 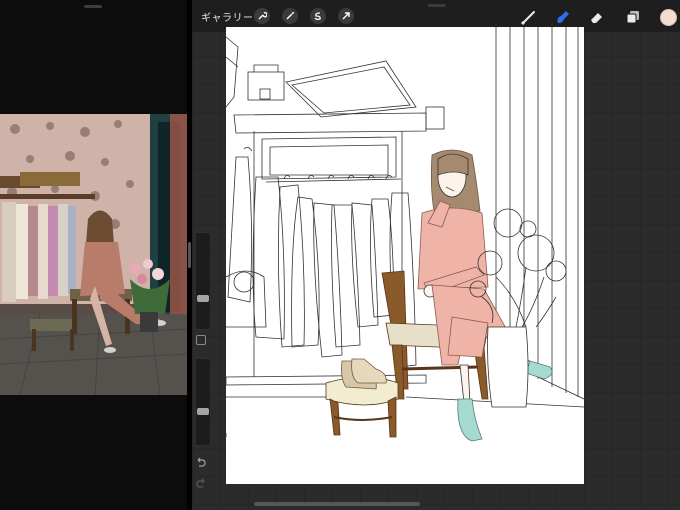 I want to click on divider-grip, so click(x=189, y=255).